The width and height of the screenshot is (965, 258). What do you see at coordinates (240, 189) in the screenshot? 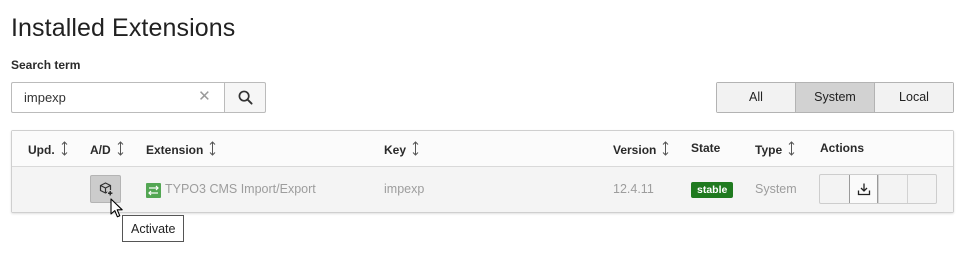
I see `extension-title: TYPO3 CMS Import/Export` at bounding box center [240, 189].